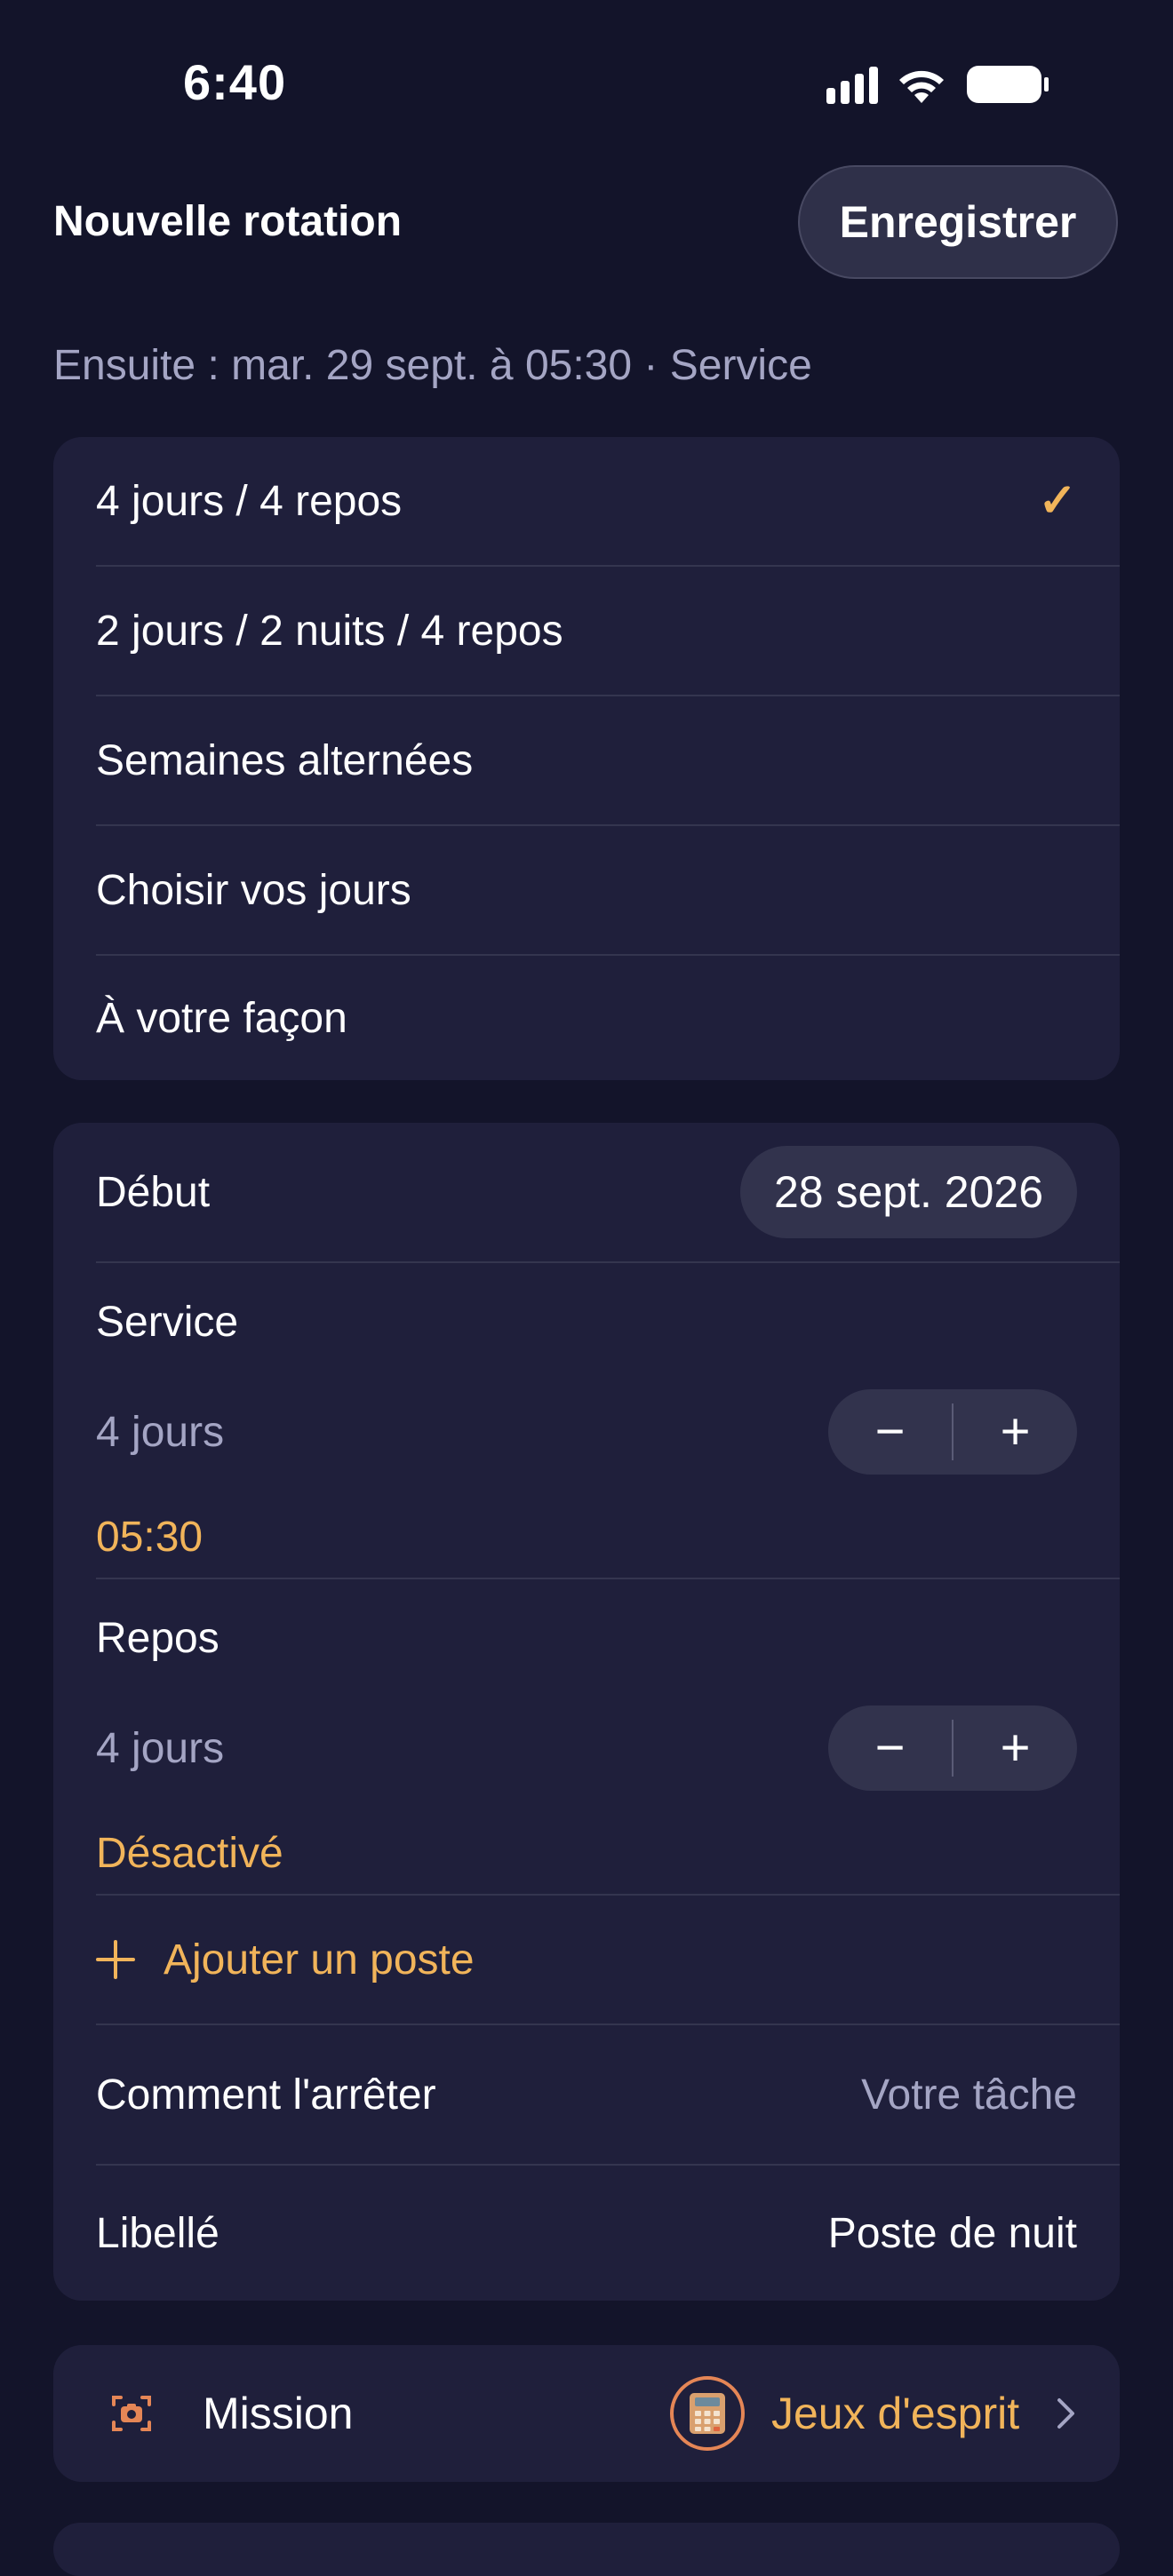 This screenshot has width=1173, height=2576. I want to click on pattern-option-label: 4 jours / 4 repos, so click(250, 501).